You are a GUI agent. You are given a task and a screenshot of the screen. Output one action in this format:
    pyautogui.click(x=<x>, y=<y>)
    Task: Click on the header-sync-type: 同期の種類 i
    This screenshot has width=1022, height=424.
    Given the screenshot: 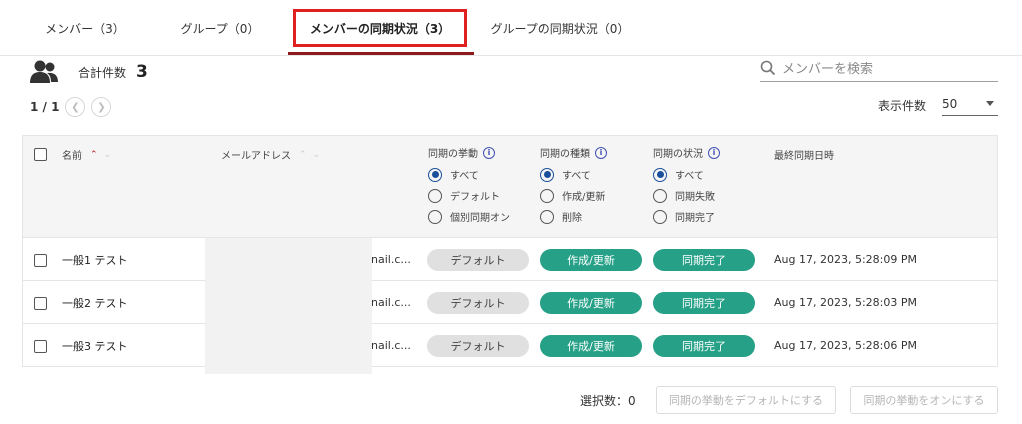 What is the action you would take?
    pyautogui.click(x=573, y=152)
    